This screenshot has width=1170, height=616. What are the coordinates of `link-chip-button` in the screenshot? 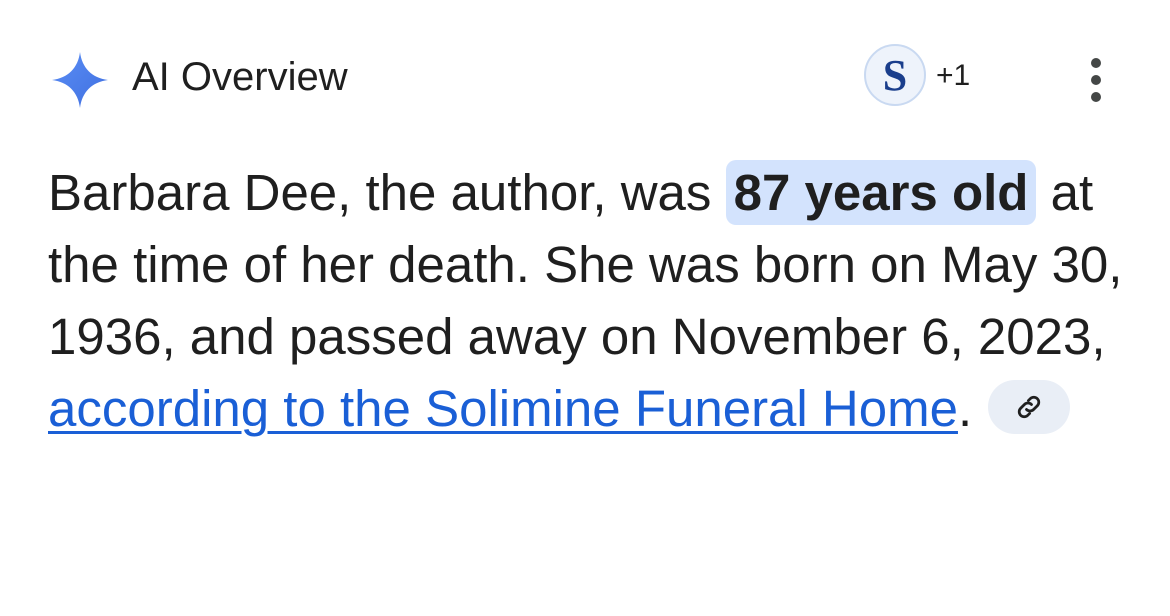 It's located at (1029, 406).